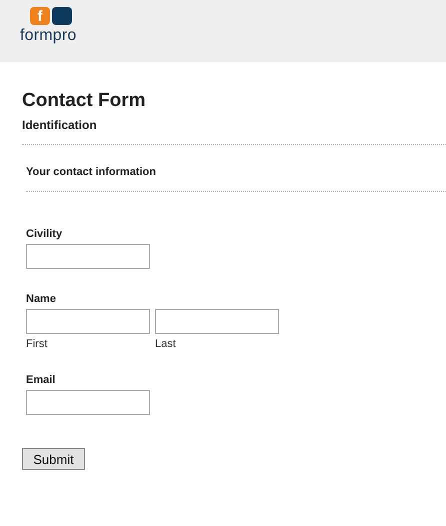  What do you see at coordinates (84, 101) in the screenshot?
I see `form-title: Contact Form` at bounding box center [84, 101].